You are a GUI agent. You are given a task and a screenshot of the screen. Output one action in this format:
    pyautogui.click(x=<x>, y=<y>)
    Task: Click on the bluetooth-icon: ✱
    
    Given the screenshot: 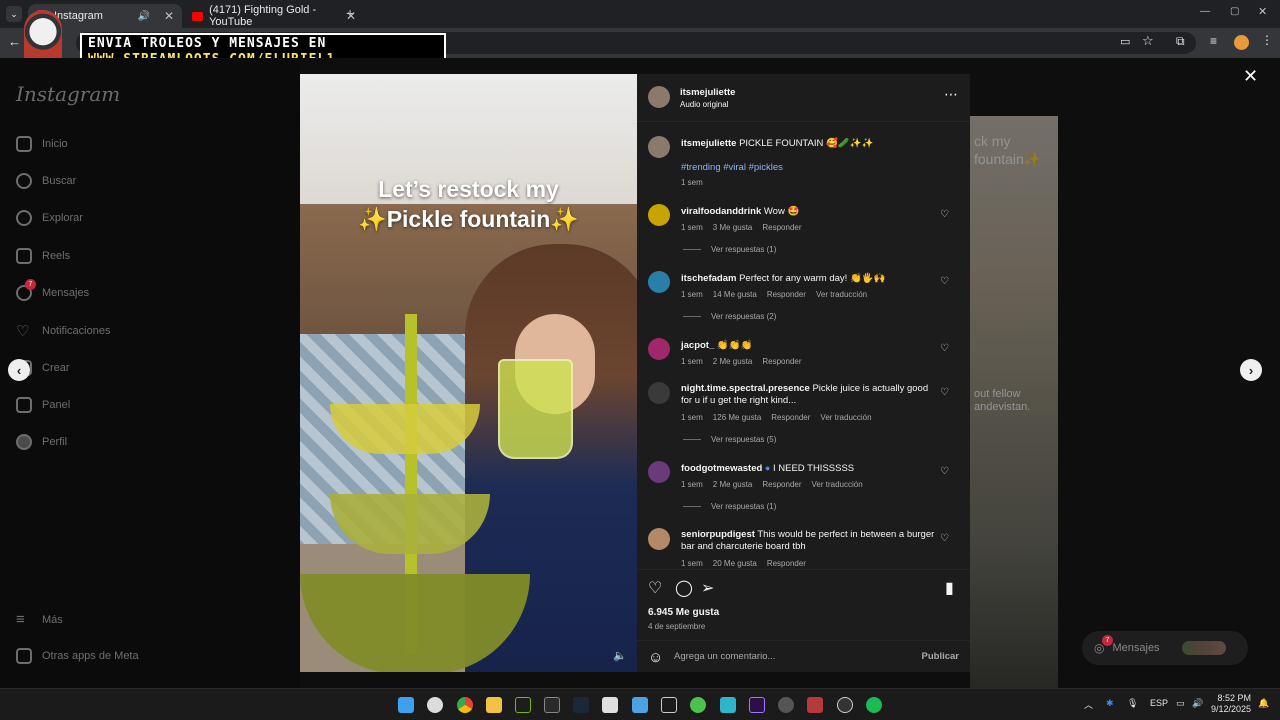 What is the action you would take?
    pyautogui.click(x=1110, y=703)
    